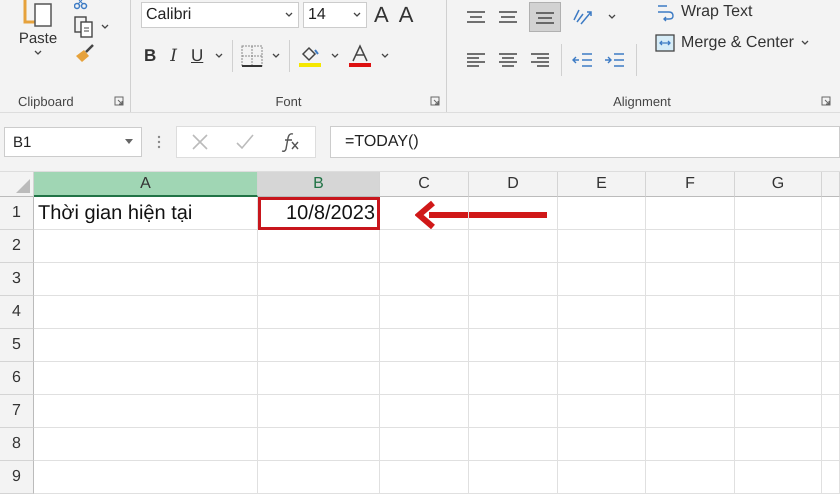 The height and width of the screenshot is (500, 840). What do you see at coordinates (424, 184) in the screenshot?
I see `column-header: C` at bounding box center [424, 184].